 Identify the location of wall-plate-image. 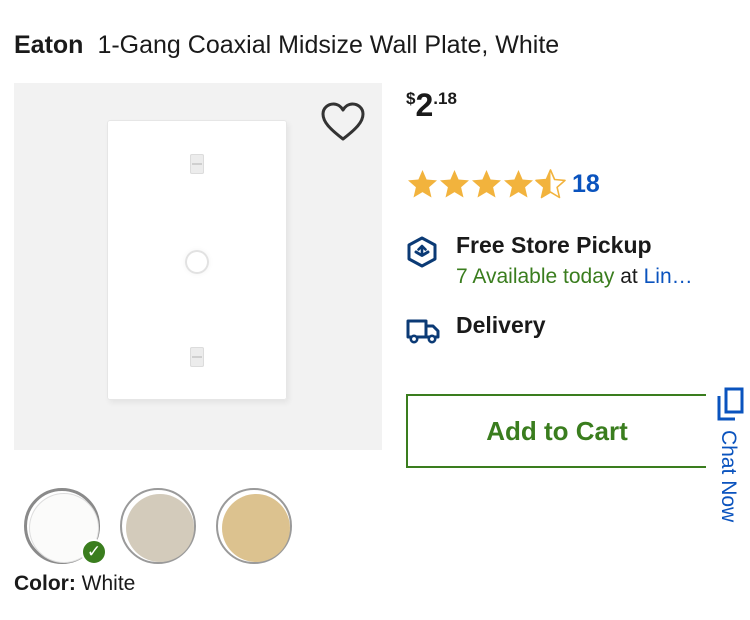
(197, 260).